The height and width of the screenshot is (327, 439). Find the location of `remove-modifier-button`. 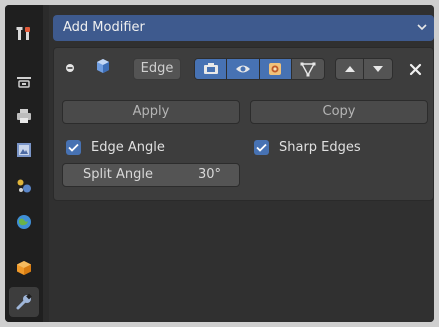

remove-modifier-button is located at coordinates (415, 69).